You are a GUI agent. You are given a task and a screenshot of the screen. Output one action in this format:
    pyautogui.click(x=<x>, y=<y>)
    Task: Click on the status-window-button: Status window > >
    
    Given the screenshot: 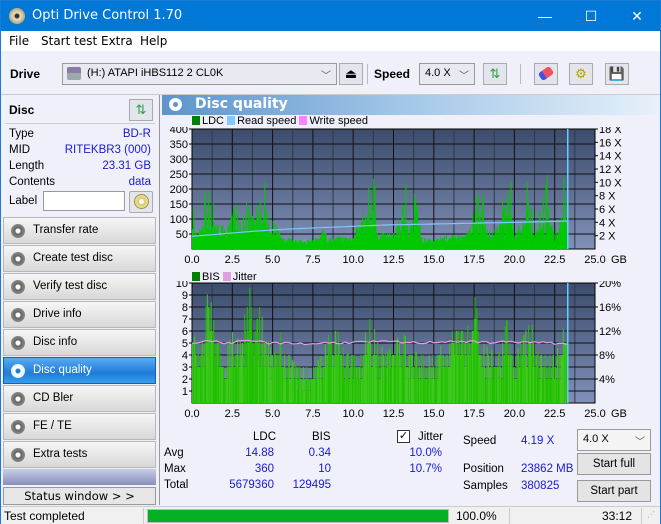 What is the action you would take?
    pyautogui.click(x=79, y=496)
    